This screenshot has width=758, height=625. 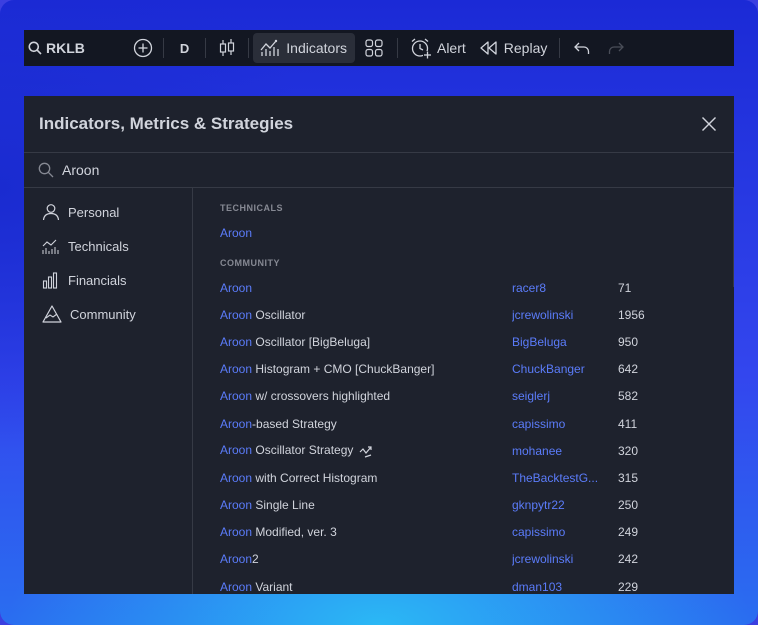 I want to click on dialog-title: Indicators, Metrics & Strategies, so click(x=166, y=123).